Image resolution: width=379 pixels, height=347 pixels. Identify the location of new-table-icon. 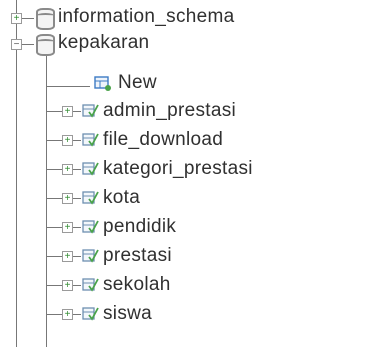
(102, 83).